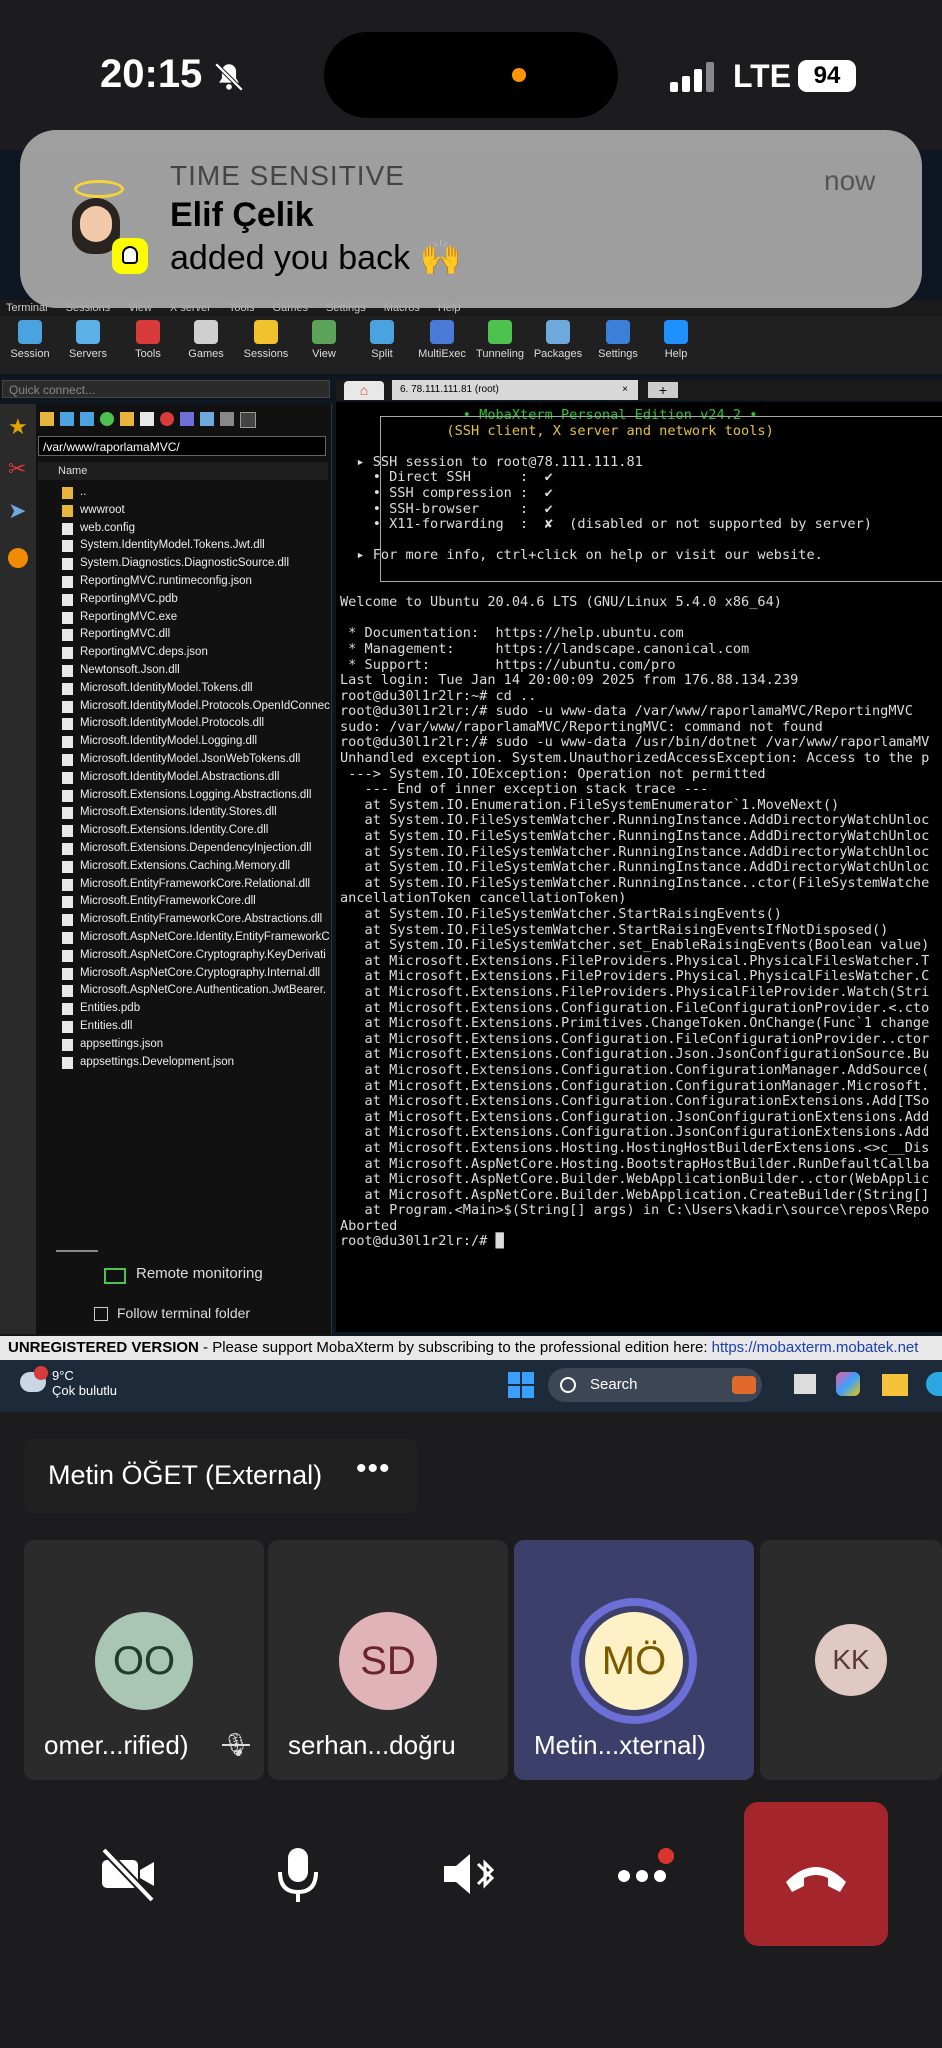 This screenshot has height=2048, width=942. Describe the element at coordinates (848, 1384) in the screenshot. I see `copilot-icon` at that location.